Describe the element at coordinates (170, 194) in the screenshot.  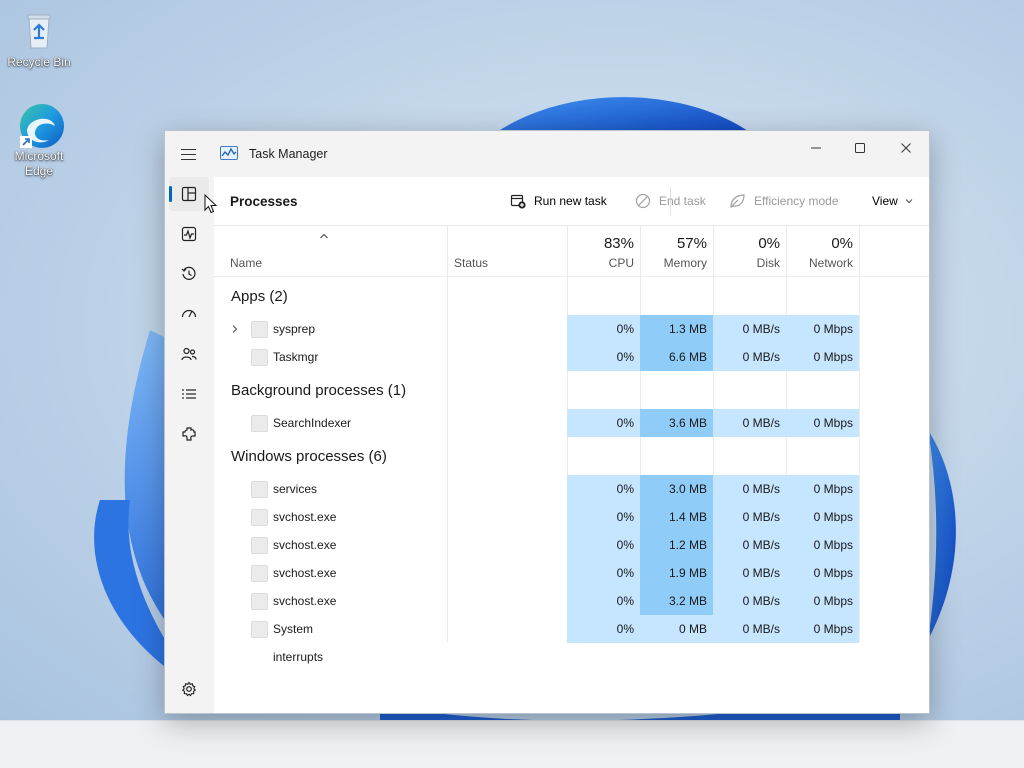
I see `active-indicator` at that location.